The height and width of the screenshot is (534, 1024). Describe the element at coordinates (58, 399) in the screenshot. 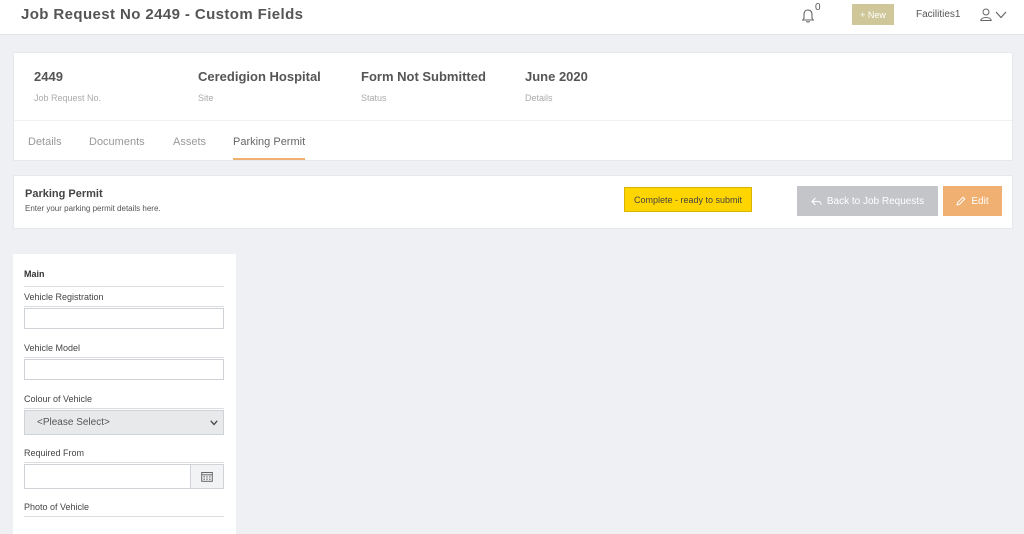

I see `colour-of-vehicle-label: Colour of Vehicle` at that location.